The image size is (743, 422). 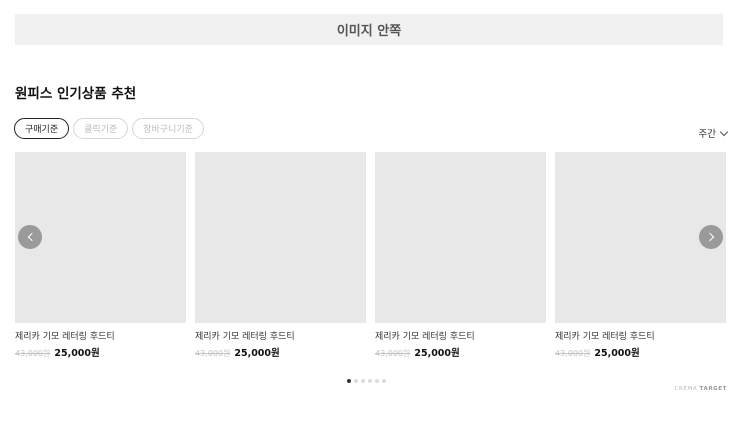 I want to click on prev-slide-button, so click(x=30, y=237).